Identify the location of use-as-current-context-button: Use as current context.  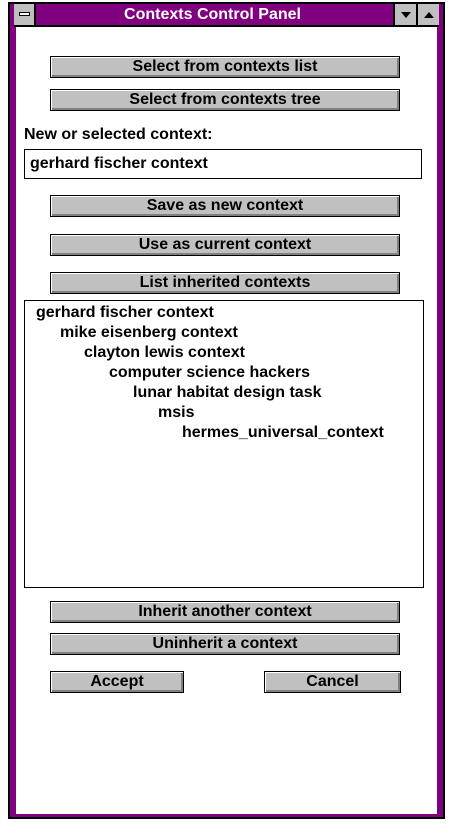
(225, 245).